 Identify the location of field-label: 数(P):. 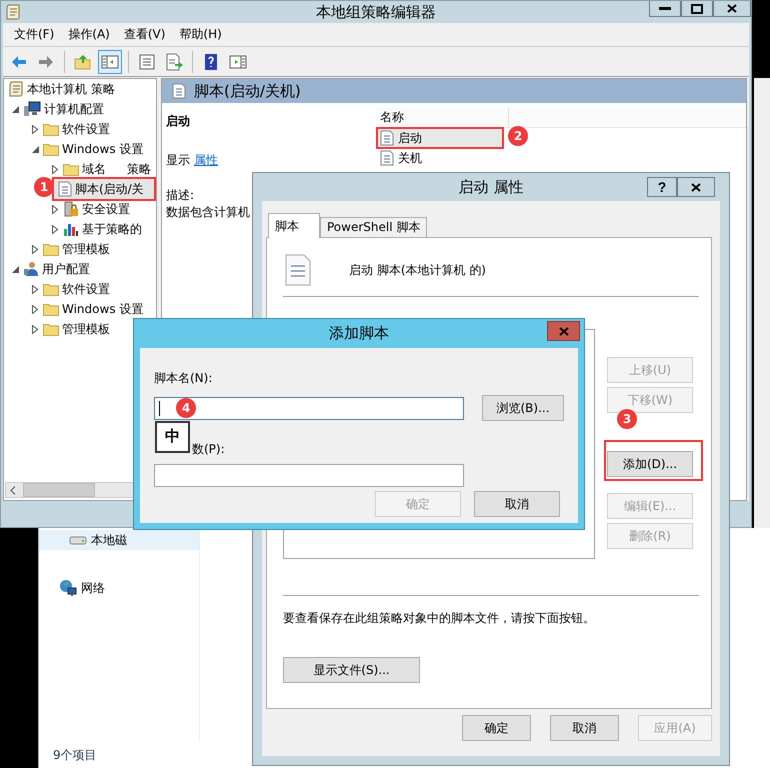
(208, 449).